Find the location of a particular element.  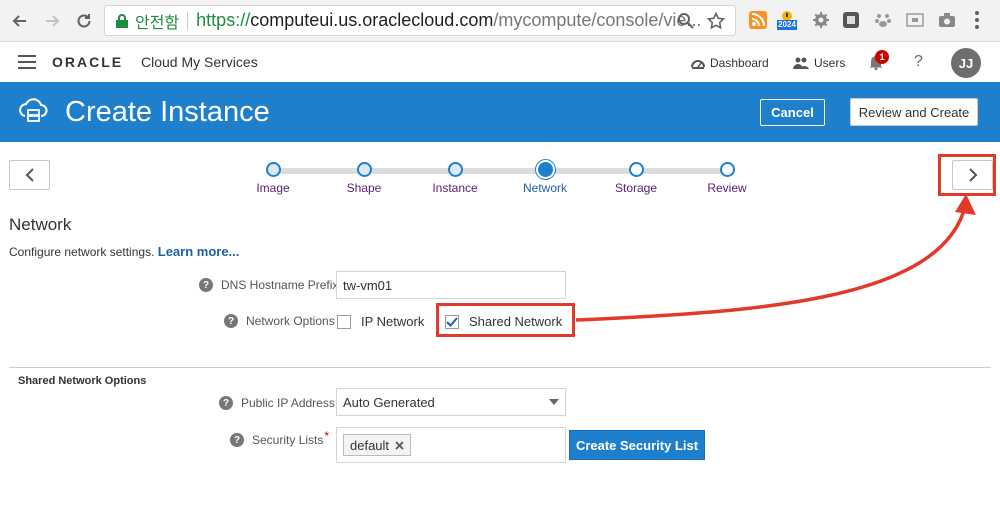

review-and-create-button: Review and Create is located at coordinates (914, 112).